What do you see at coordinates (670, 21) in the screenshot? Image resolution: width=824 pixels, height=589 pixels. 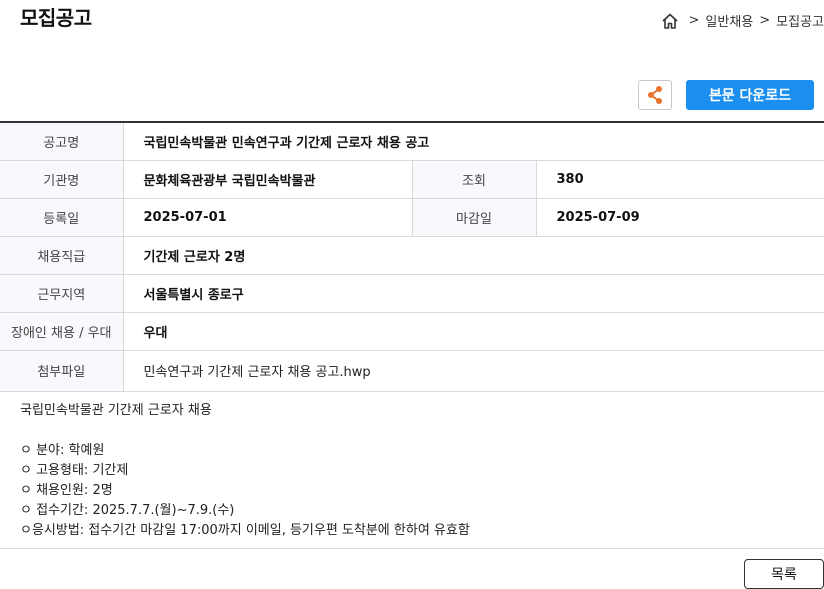 I see `home-icon` at bounding box center [670, 21].